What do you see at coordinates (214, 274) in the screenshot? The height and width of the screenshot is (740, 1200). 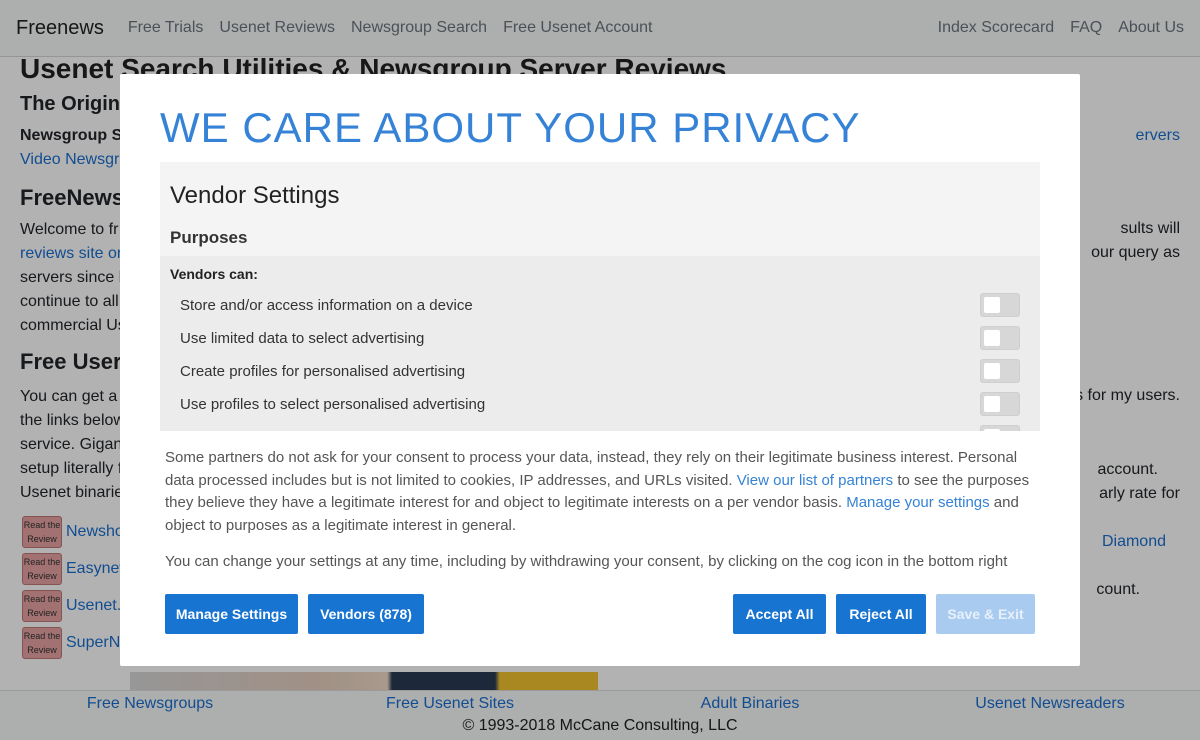 I see `vendors-can-label: Vendors can:` at bounding box center [214, 274].